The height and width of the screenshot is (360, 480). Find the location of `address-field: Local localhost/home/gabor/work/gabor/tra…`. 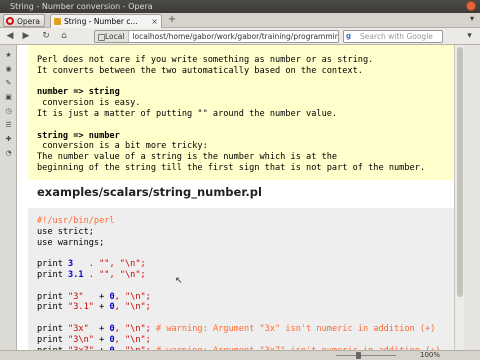

address-field: Local localhost/home/gabor/work/gabor/tra… is located at coordinates (216, 36).